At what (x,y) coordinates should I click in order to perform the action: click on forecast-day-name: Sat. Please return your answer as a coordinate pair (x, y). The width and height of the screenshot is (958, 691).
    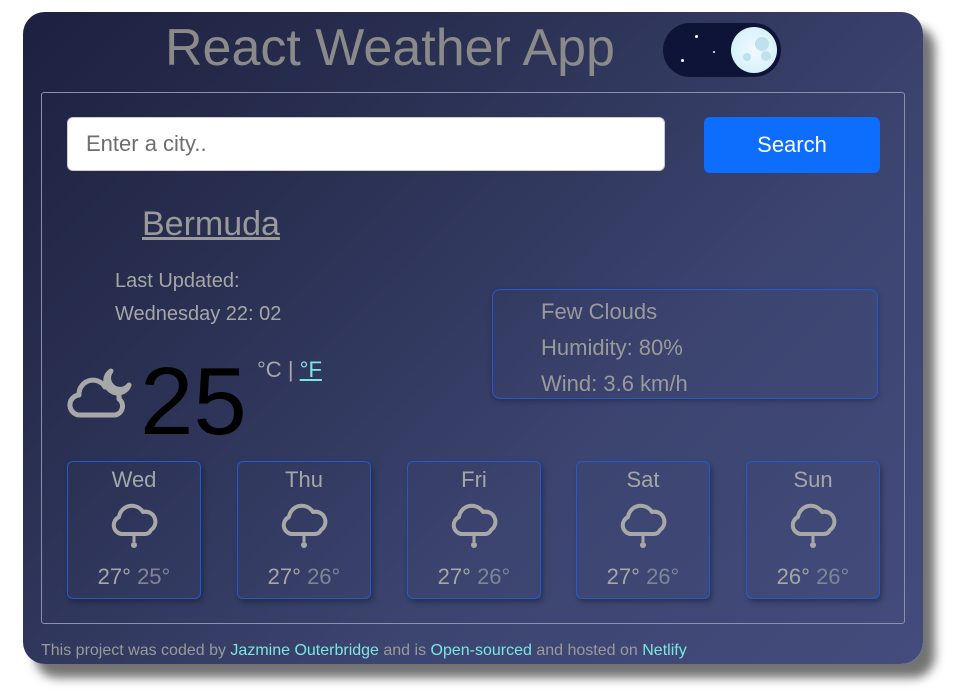
    Looking at the image, I should click on (643, 479).